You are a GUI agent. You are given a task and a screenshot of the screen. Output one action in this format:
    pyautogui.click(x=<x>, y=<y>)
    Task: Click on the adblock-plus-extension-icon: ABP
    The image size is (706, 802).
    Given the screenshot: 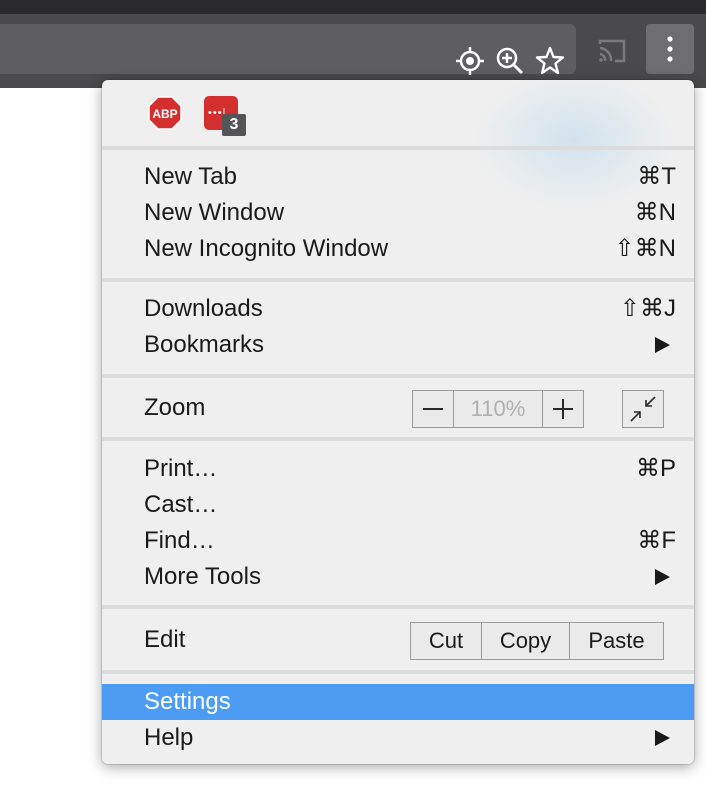 What is the action you would take?
    pyautogui.click(x=165, y=113)
    